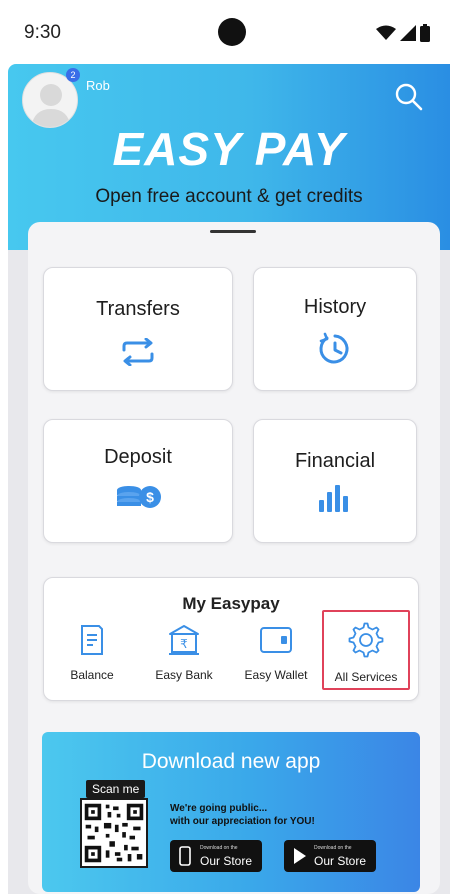 Image resolution: width=450 pixels, height=894 pixels. I want to click on status-bar: 9:30, so click(225, 32).